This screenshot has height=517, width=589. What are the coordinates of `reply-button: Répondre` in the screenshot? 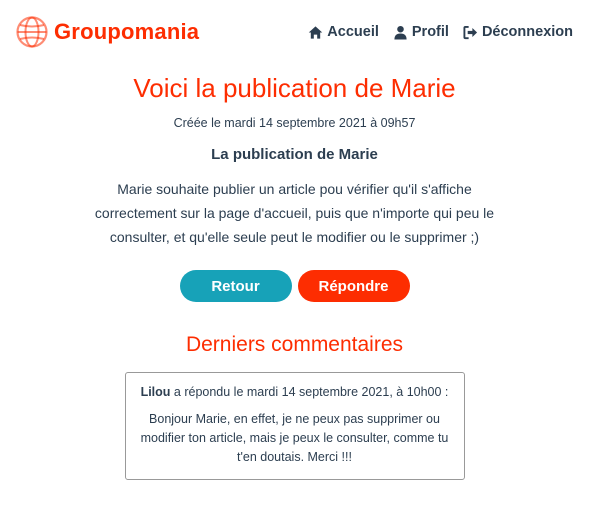 It's located at (353, 286).